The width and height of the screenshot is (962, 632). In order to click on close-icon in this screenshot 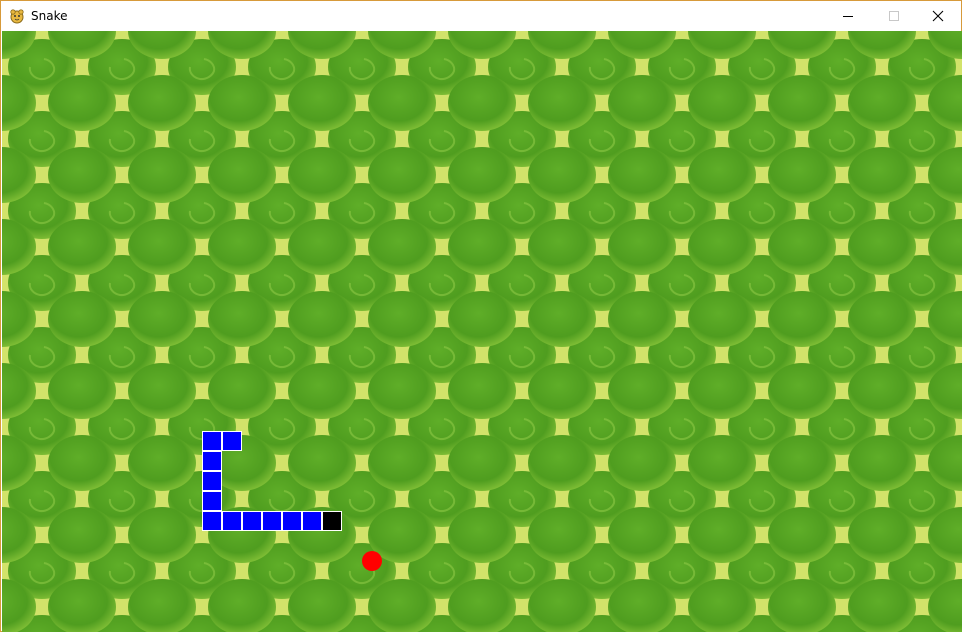, I will do `click(938, 16)`.